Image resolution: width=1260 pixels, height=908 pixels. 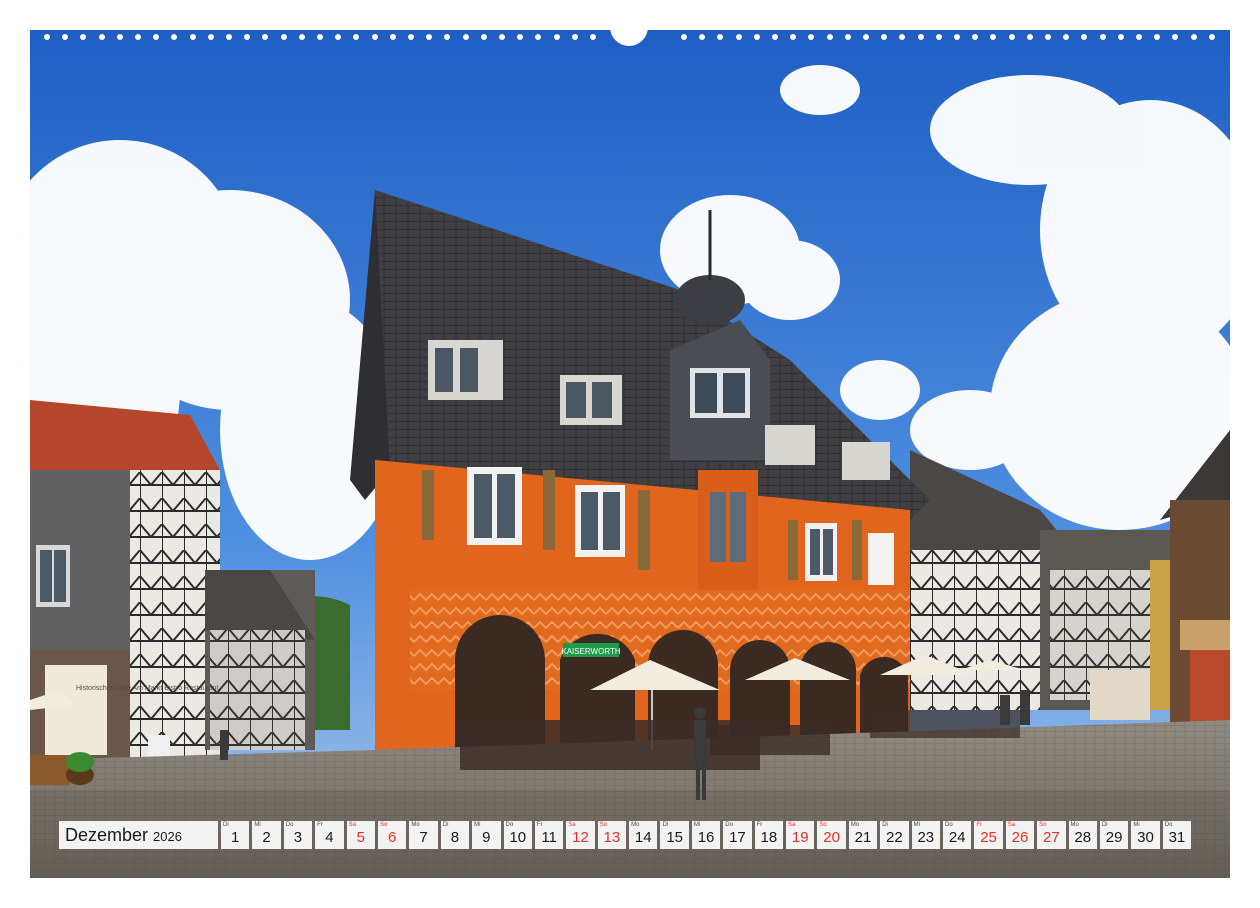 What do you see at coordinates (957, 835) in the screenshot?
I see `day-cell: Do 24` at bounding box center [957, 835].